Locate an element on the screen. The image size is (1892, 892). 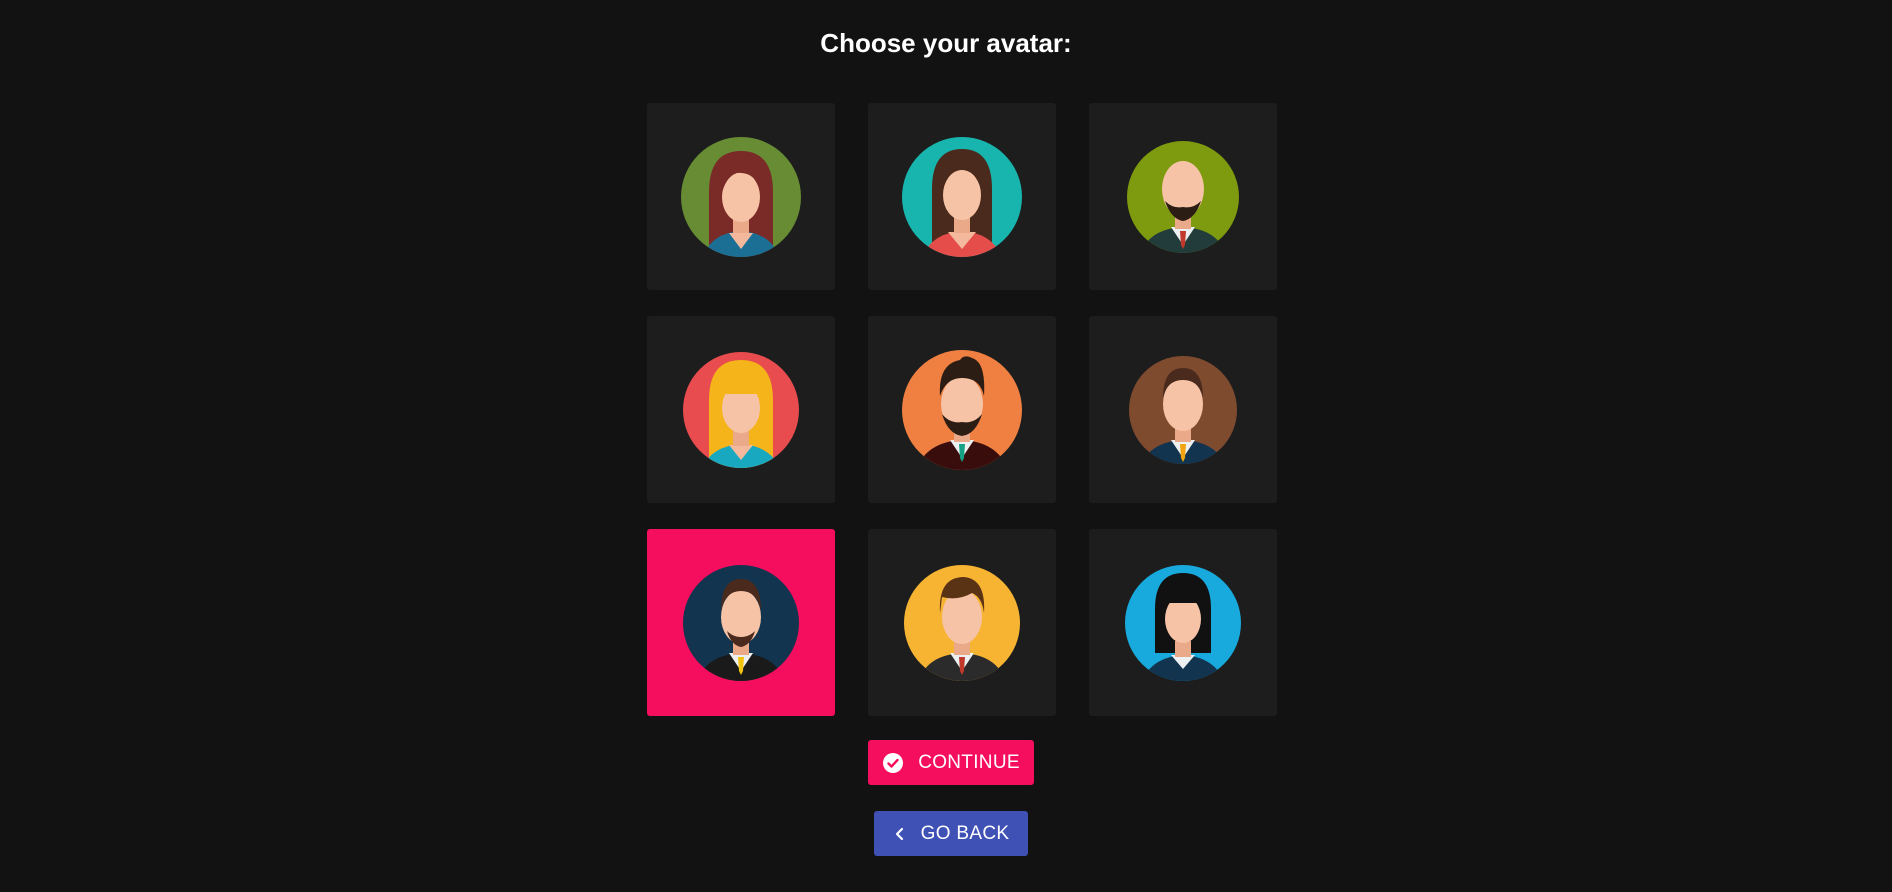
avatar-woman-black-bob-icon is located at coordinates (1183, 622).